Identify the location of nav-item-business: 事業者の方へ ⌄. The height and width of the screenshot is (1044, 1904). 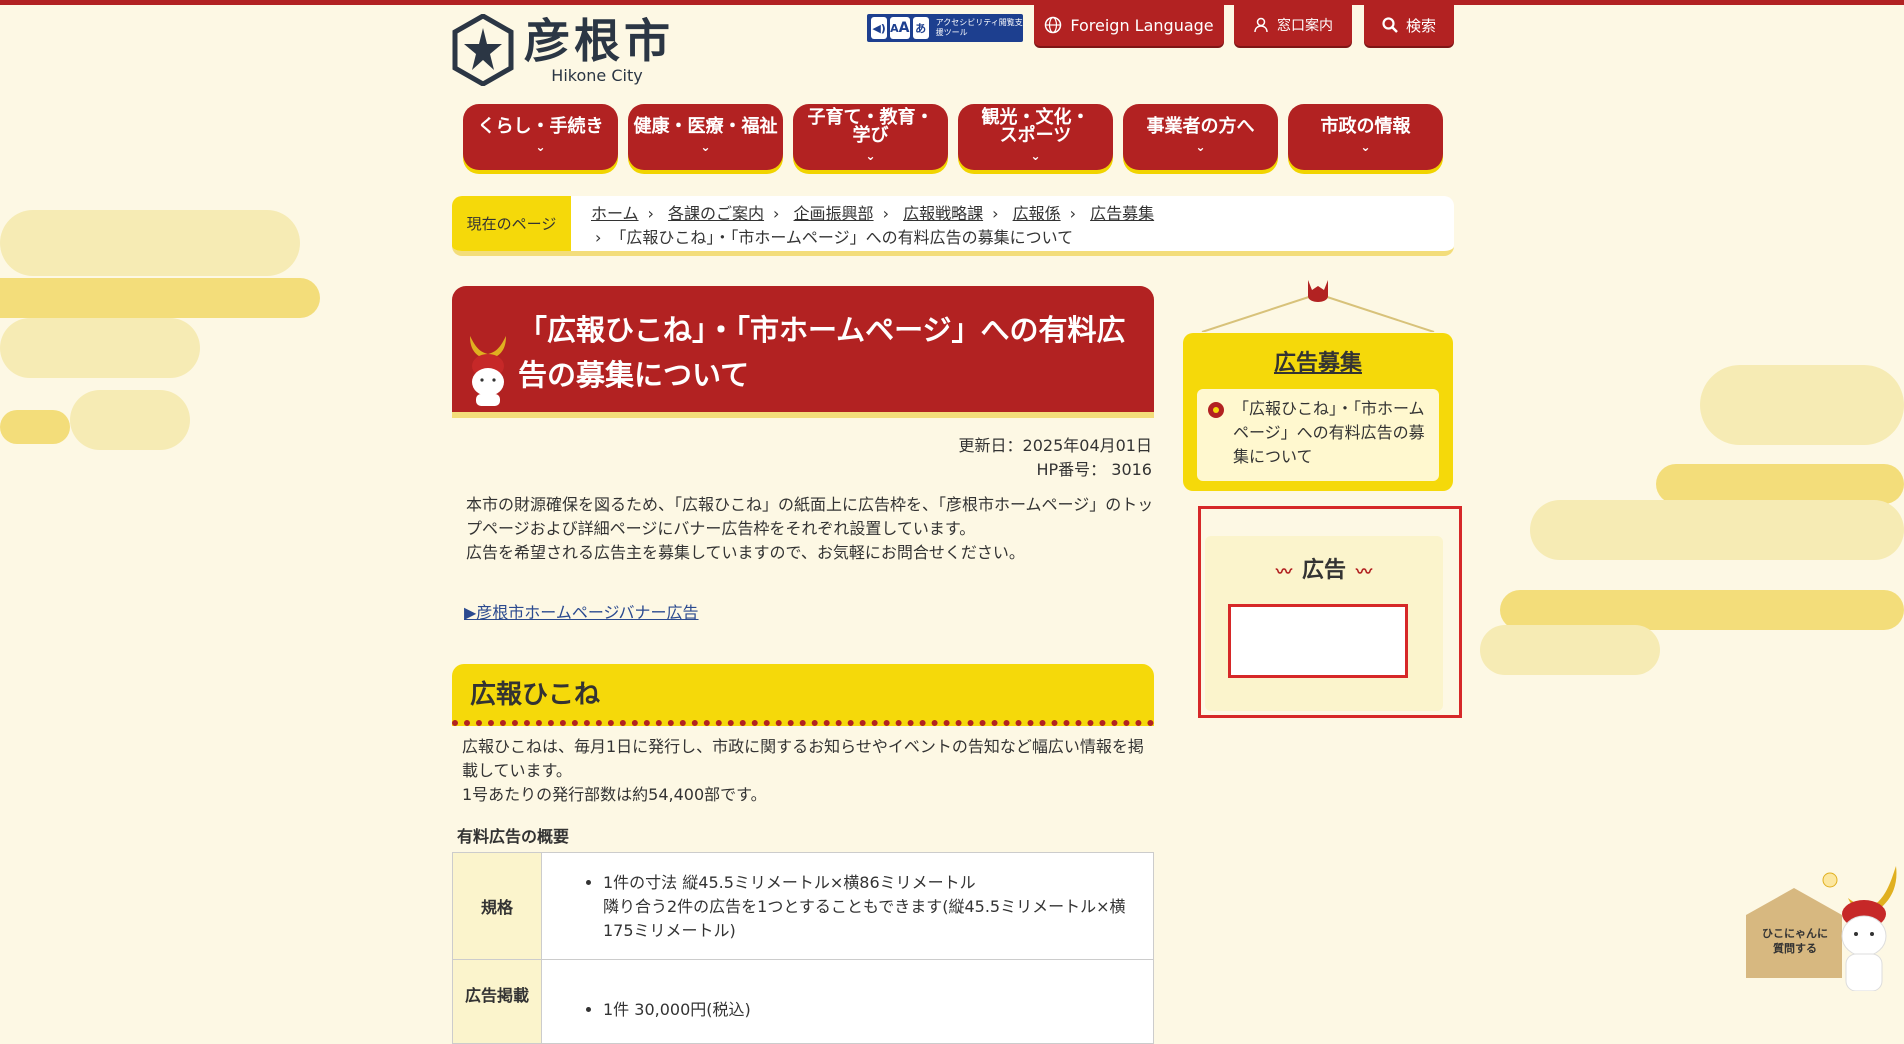
(1200, 137).